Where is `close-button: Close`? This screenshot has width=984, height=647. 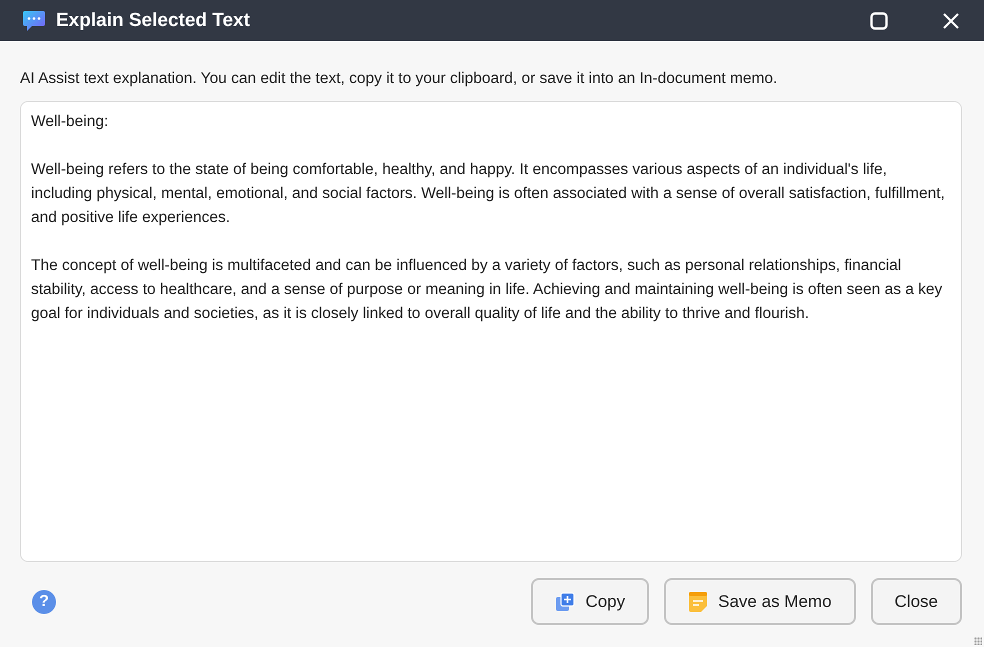 close-button: Close is located at coordinates (916, 601).